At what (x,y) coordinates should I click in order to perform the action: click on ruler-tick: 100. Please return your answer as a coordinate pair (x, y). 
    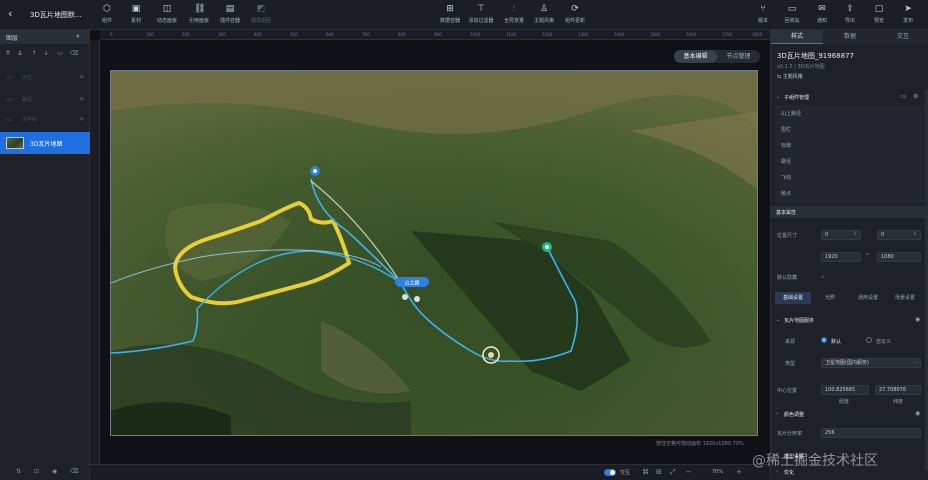
    Looking at the image, I should click on (150, 34).